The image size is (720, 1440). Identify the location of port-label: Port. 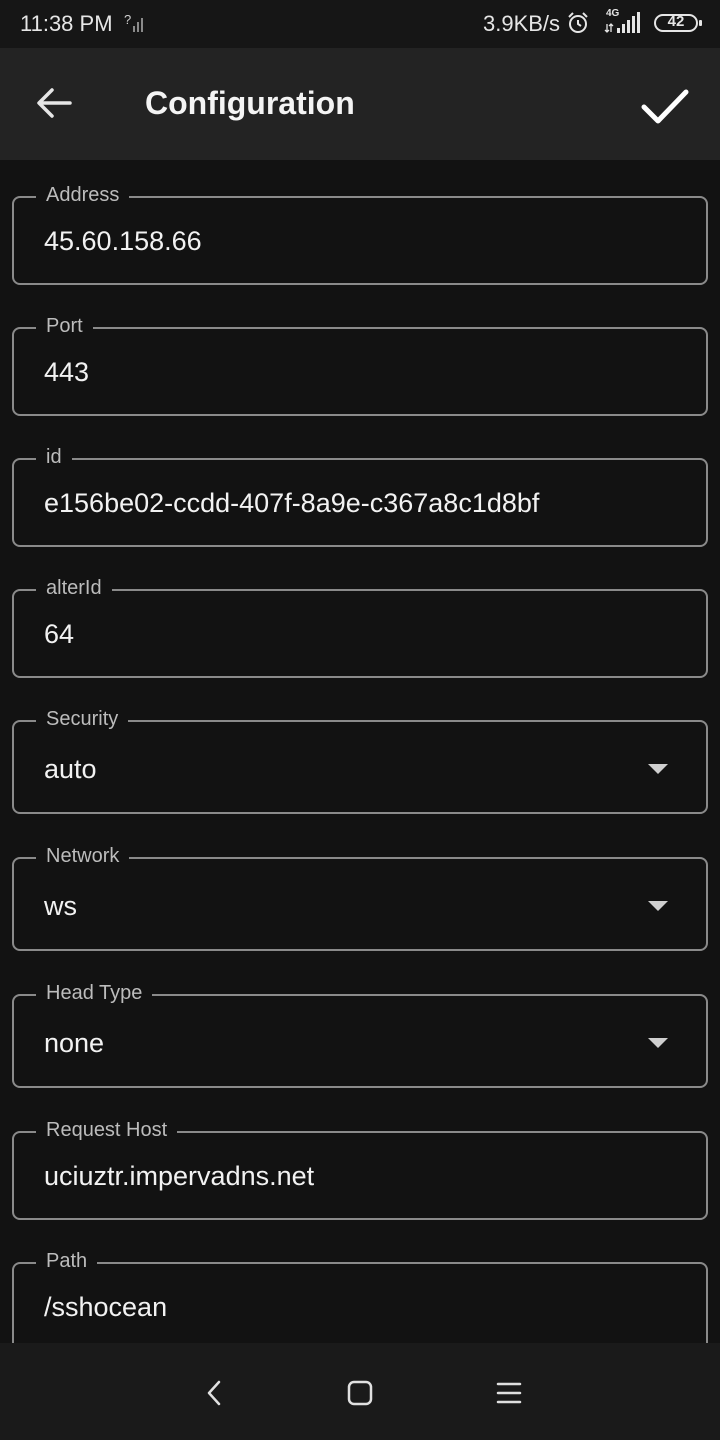
(64, 326).